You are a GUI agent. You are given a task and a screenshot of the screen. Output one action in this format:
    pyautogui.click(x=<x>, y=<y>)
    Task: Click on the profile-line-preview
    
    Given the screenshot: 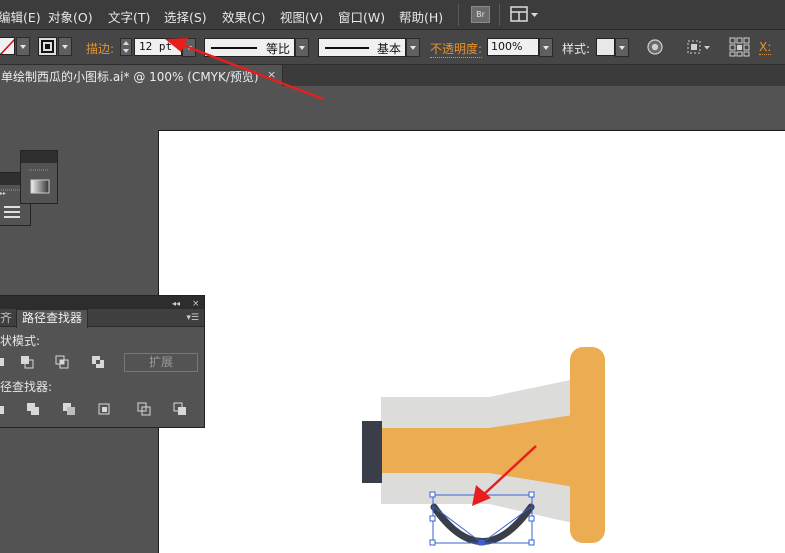 What is the action you would take?
    pyautogui.click(x=234, y=48)
    